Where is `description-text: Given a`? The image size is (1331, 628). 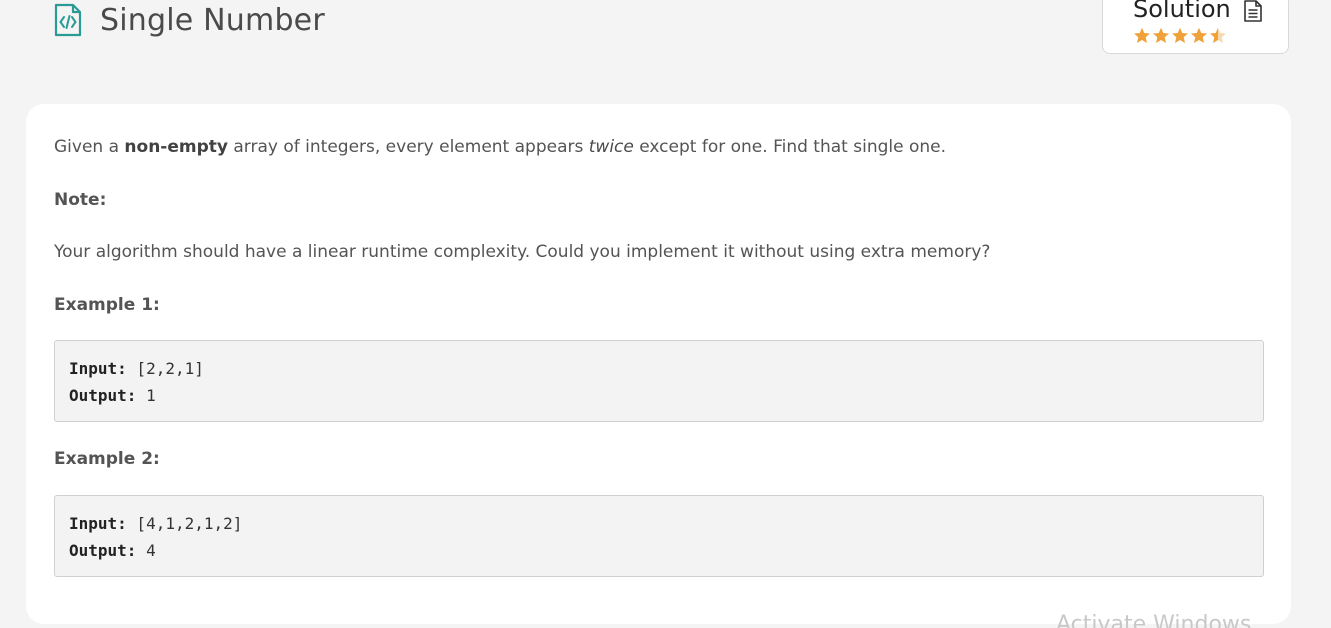
description-text: Given a is located at coordinates (89, 147).